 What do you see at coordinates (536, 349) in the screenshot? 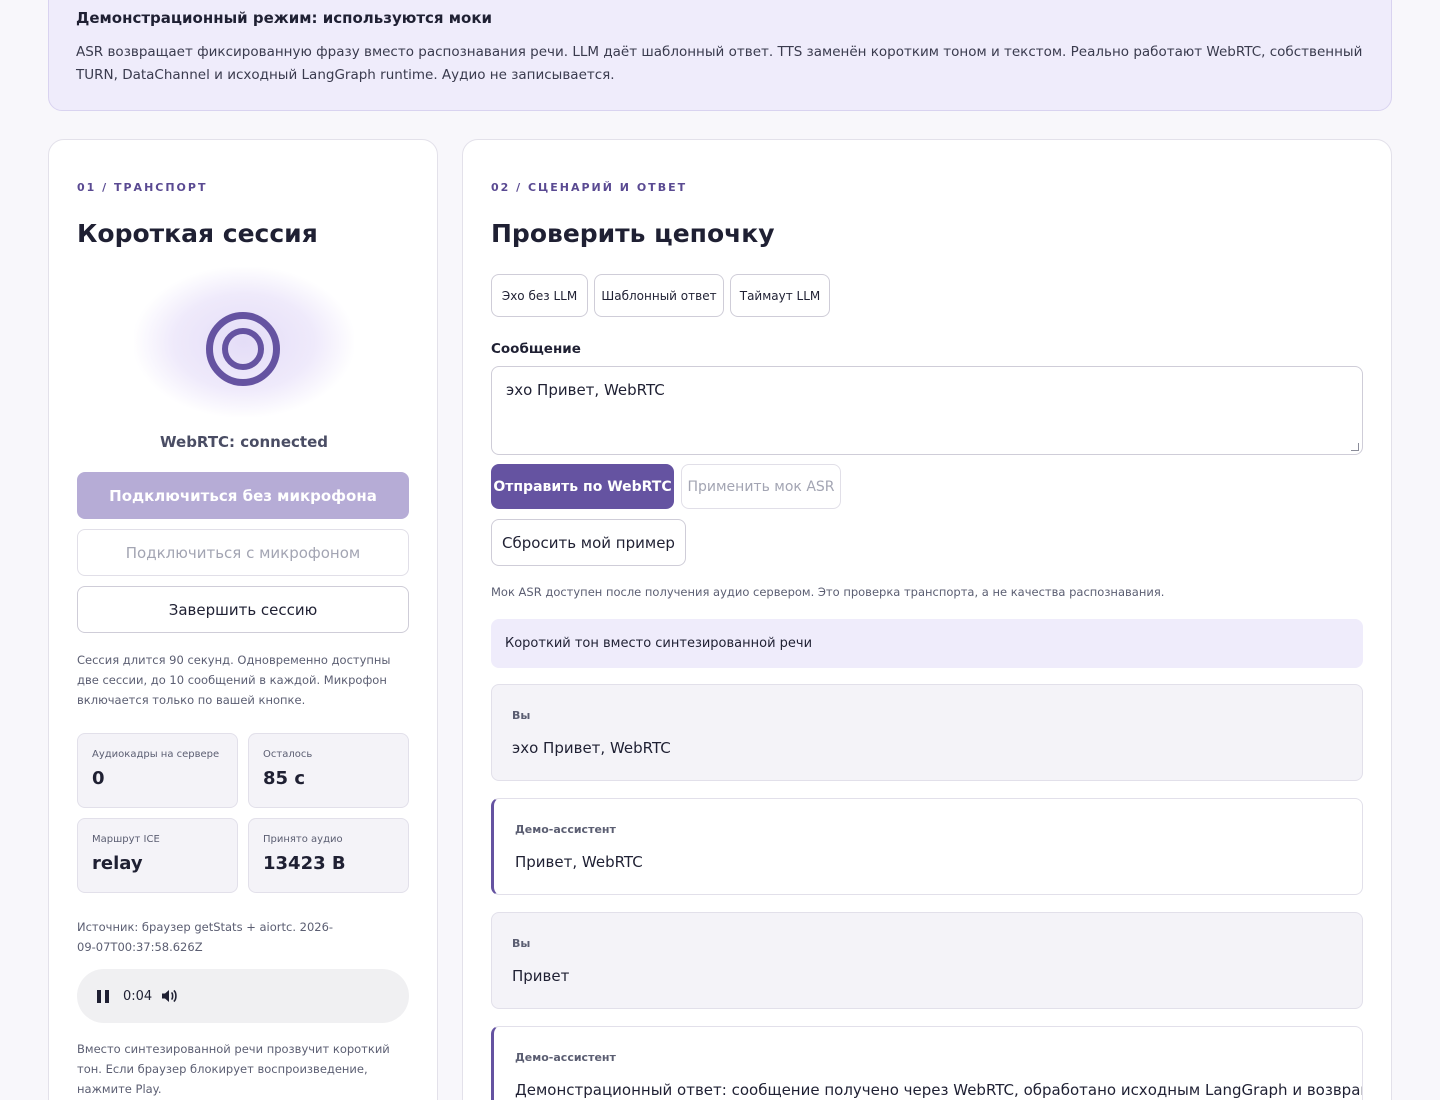
I see `message-label: Сообщение` at bounding box center [536, 349].